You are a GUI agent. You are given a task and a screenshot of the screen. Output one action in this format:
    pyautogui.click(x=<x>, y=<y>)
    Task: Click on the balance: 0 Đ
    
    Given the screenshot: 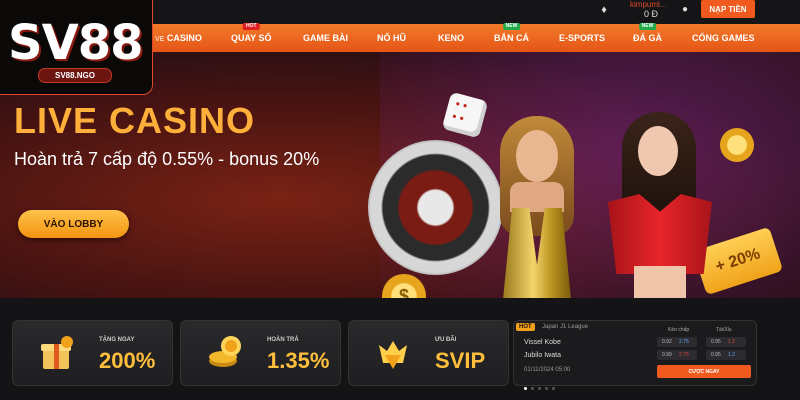 What is the action you would take?
    pyautogui.click(x=651, y=14)
    